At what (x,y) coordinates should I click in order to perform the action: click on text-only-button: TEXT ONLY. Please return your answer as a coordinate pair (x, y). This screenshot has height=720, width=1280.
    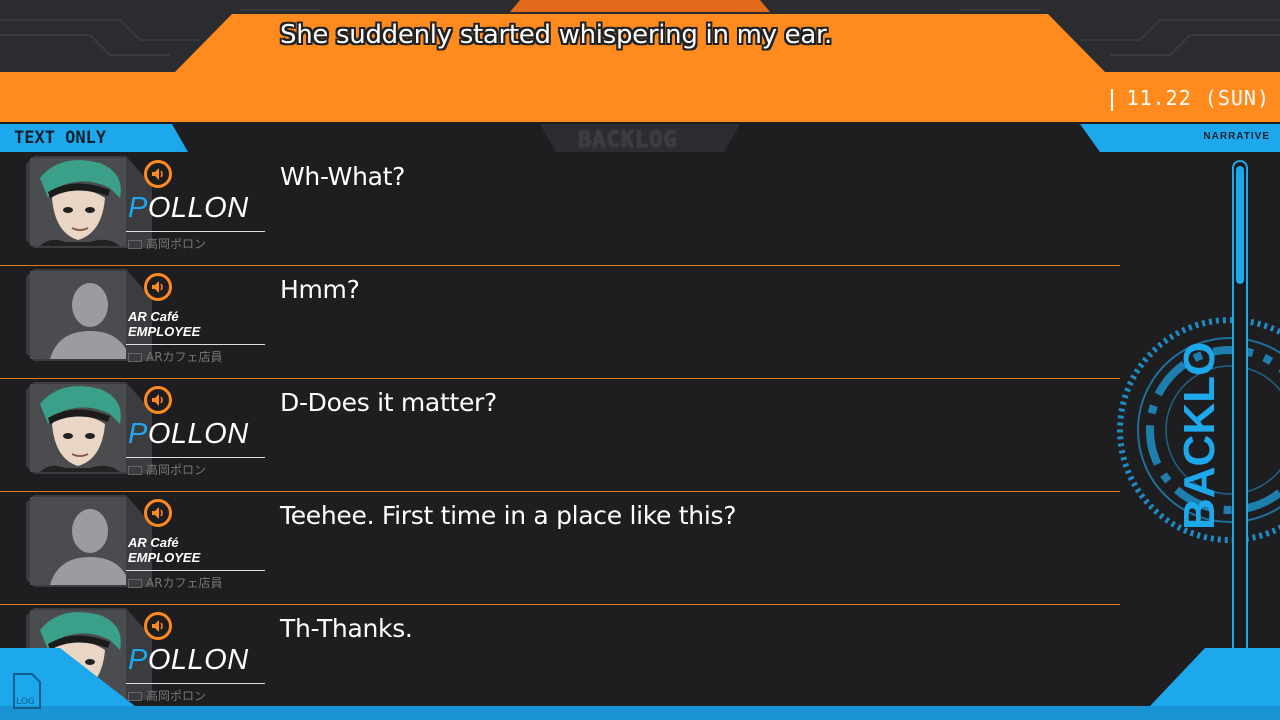
    Looking at the image, I should click on (60, 138).